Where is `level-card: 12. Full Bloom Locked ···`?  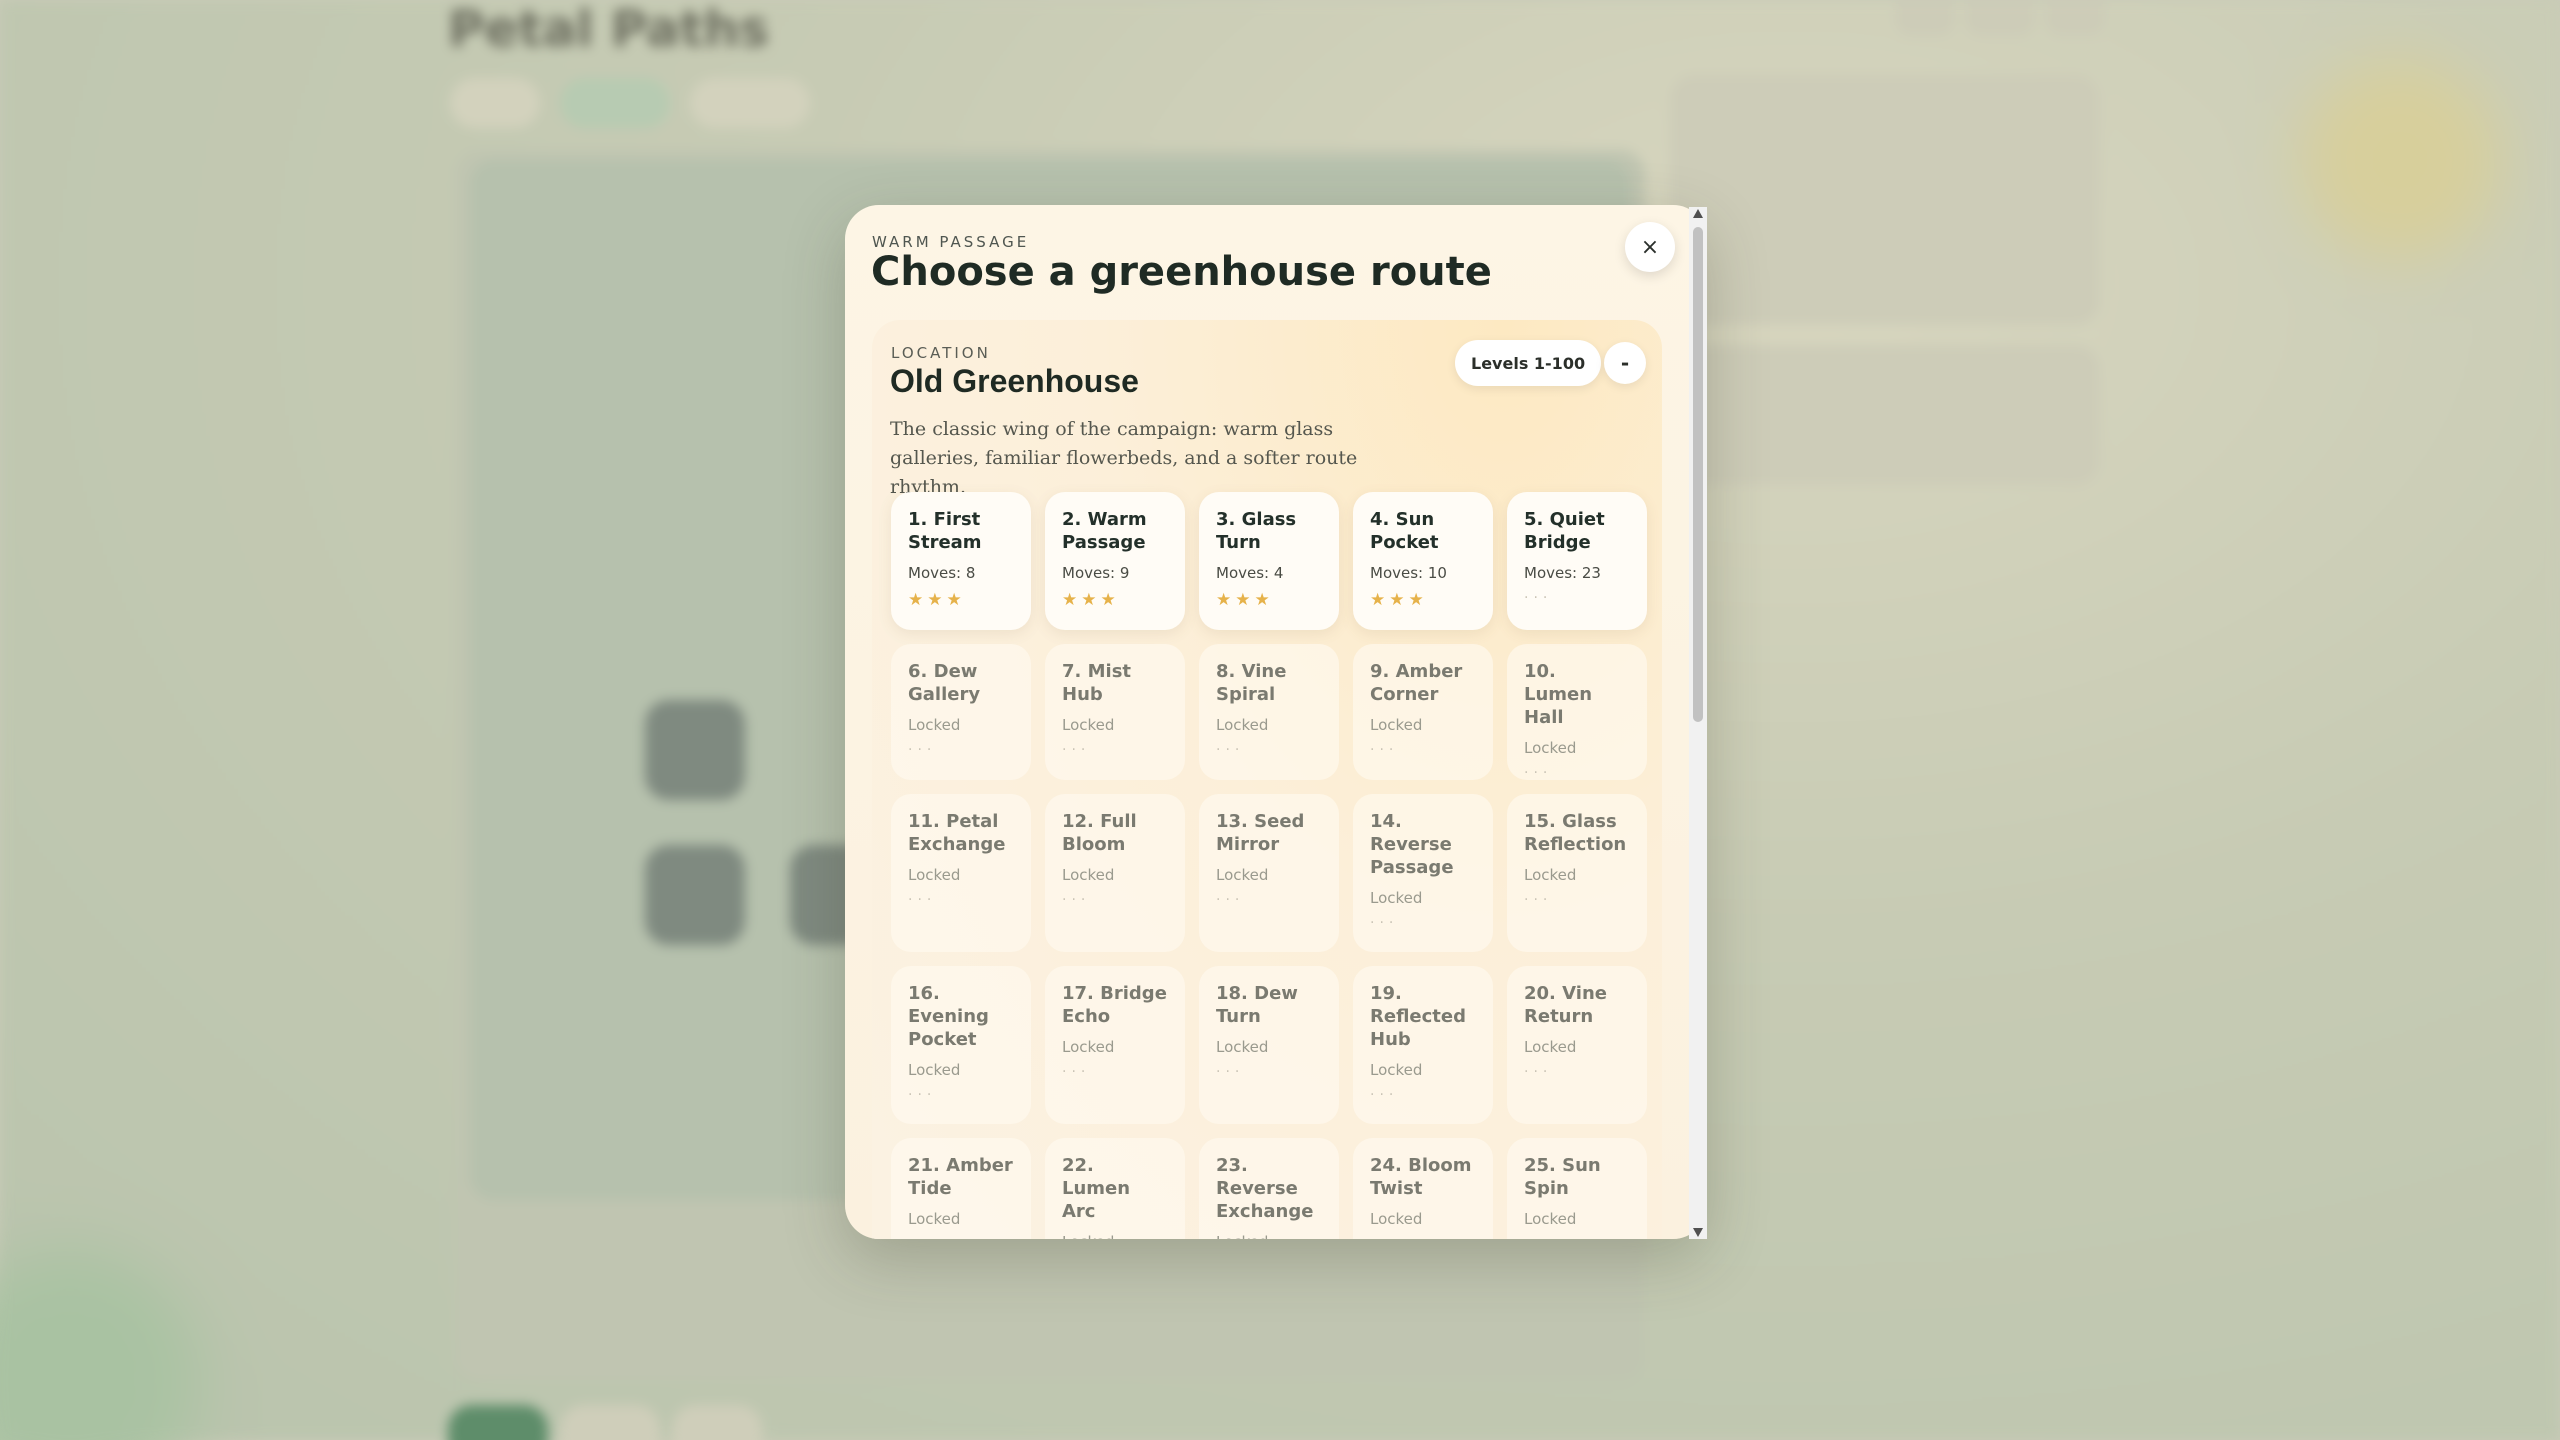
level-card: 12. Full Bloom Locked ··· is located at coordinates (1115, 873).